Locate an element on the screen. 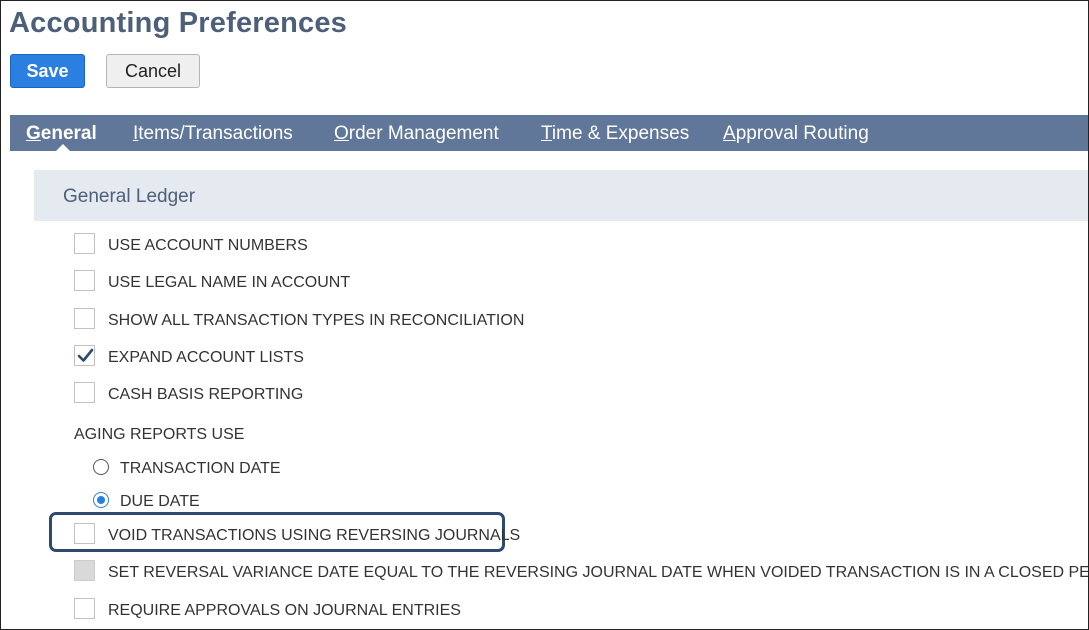 The width and height of the screenshot is (1089, 630). transaction-date-radio is located at coordinates (101, 467).